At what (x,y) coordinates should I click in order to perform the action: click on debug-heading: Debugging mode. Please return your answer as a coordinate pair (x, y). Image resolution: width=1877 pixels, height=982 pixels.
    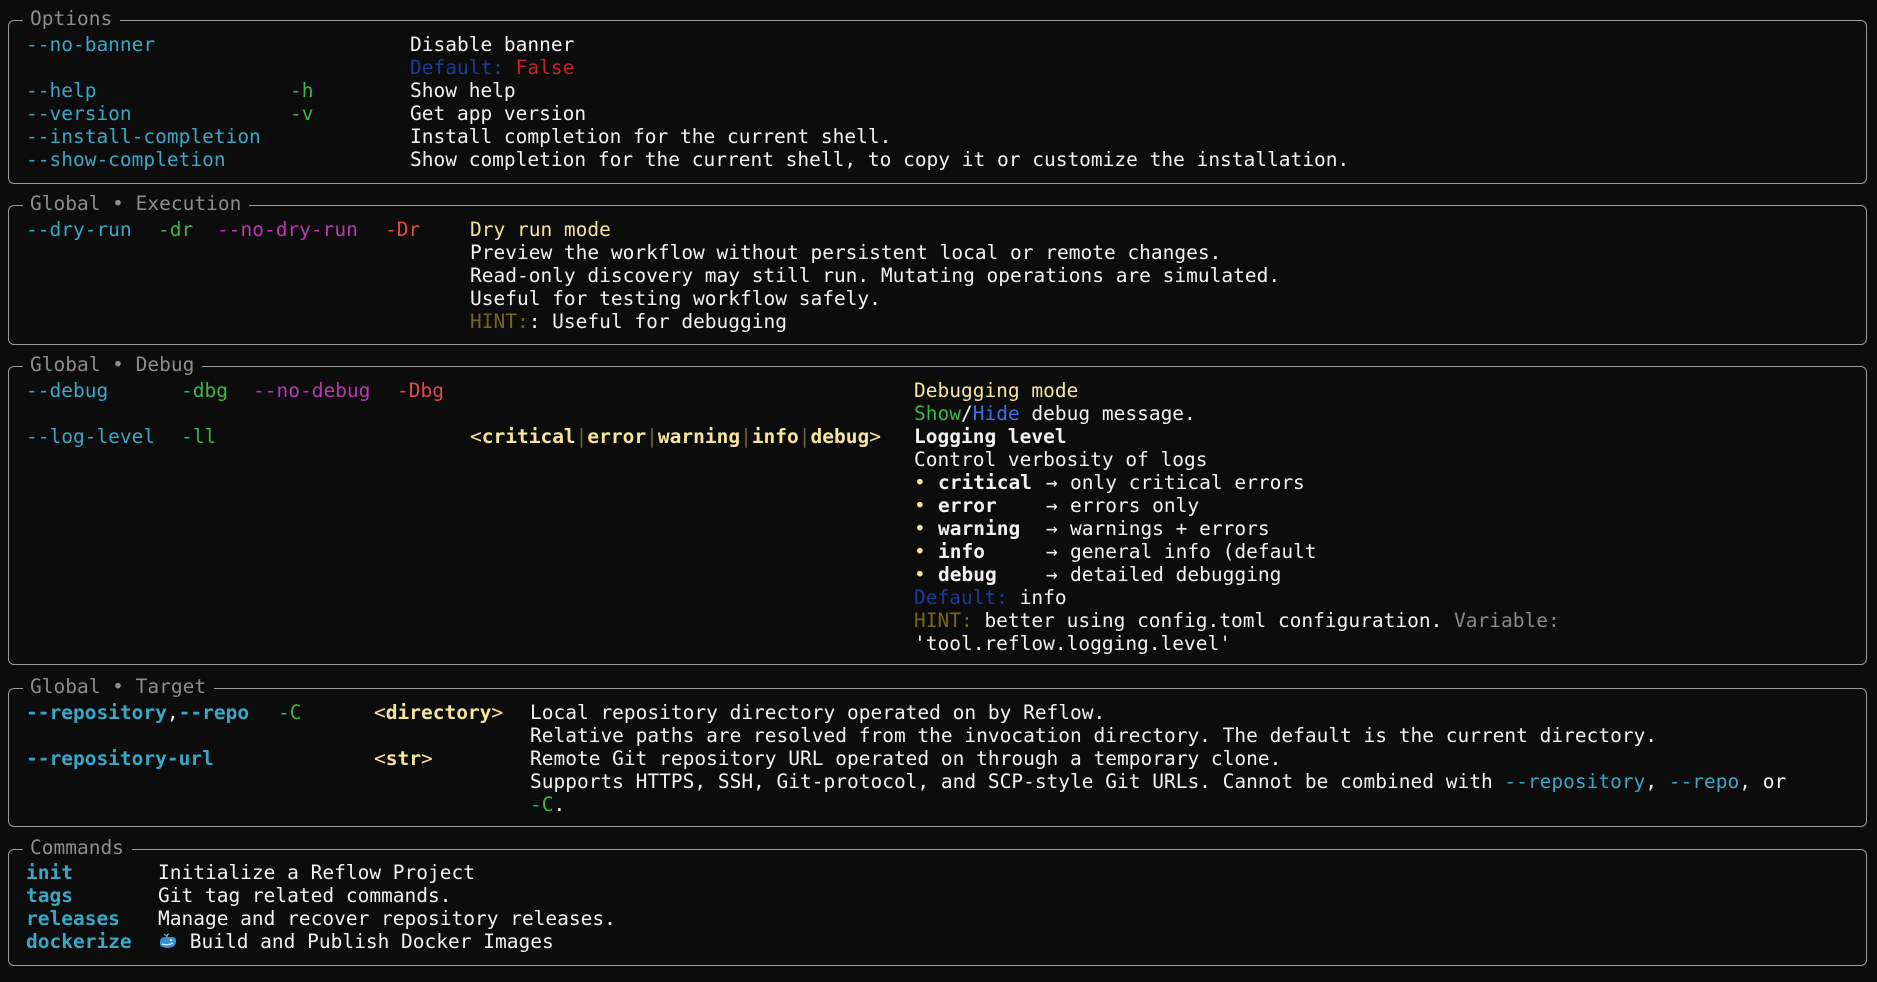
    Looking at the image, I should click on (996, 390).